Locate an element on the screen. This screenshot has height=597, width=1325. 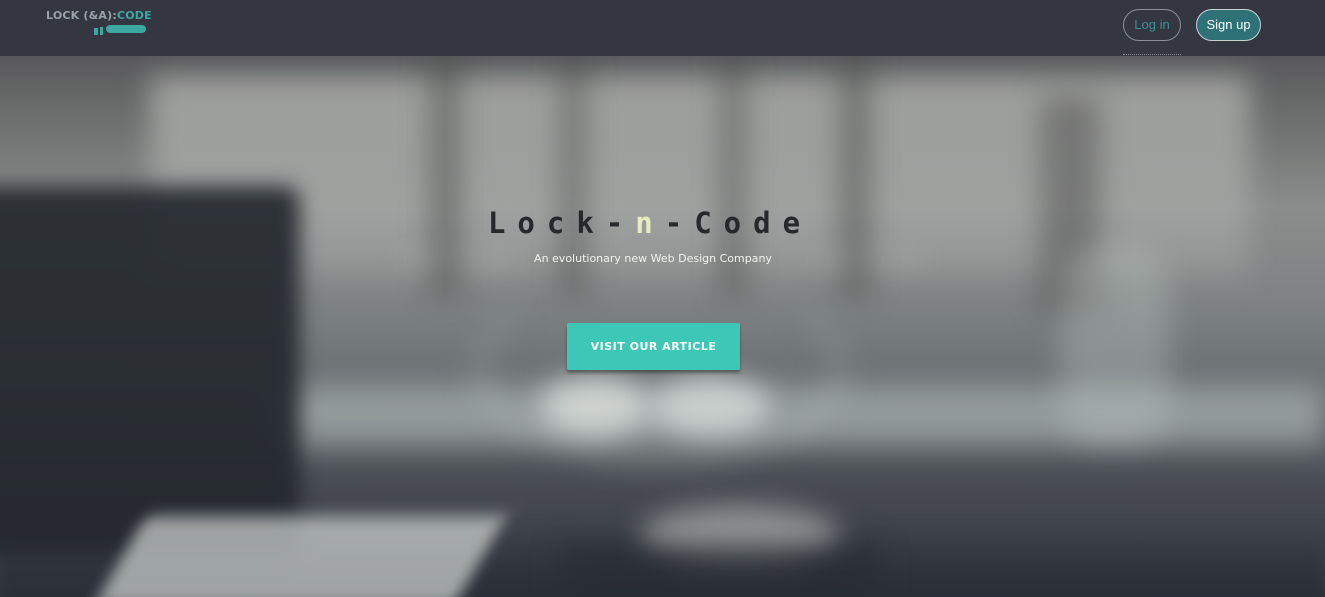
signup-button: Sign up is located at coordinates (1228, 25).